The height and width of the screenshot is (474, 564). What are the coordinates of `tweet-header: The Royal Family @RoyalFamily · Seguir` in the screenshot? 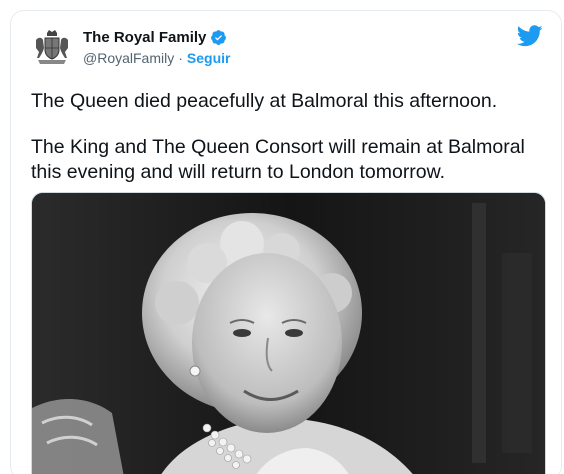 It's located at (286, 46).